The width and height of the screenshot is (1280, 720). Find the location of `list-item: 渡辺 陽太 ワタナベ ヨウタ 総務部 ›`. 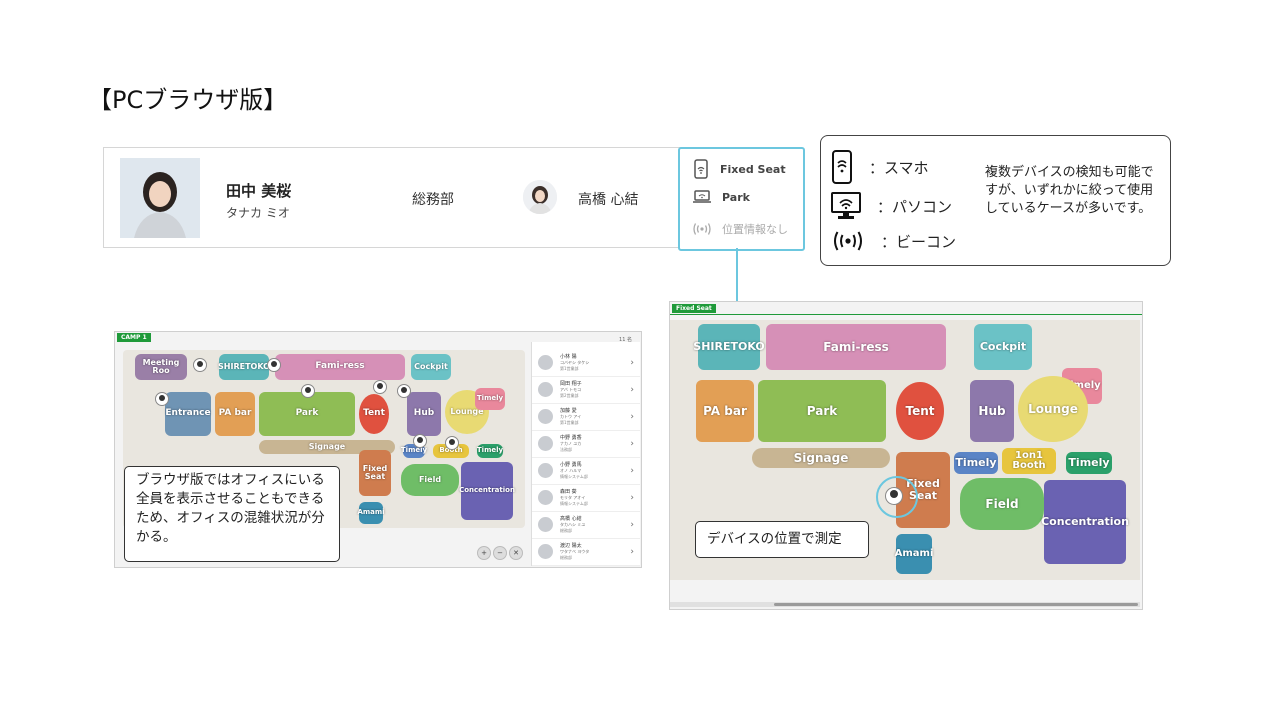

list-item: 渡辺 陽太 ワタナベ ヨウタ 総務部 › is located at coordinates (586, 552).